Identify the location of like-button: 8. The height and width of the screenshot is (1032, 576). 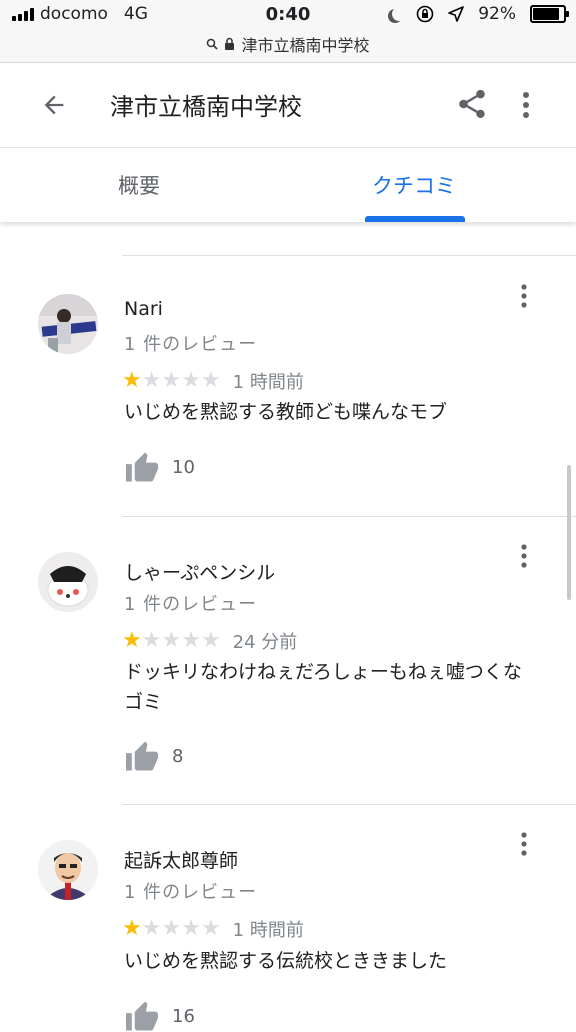
(153, 756).